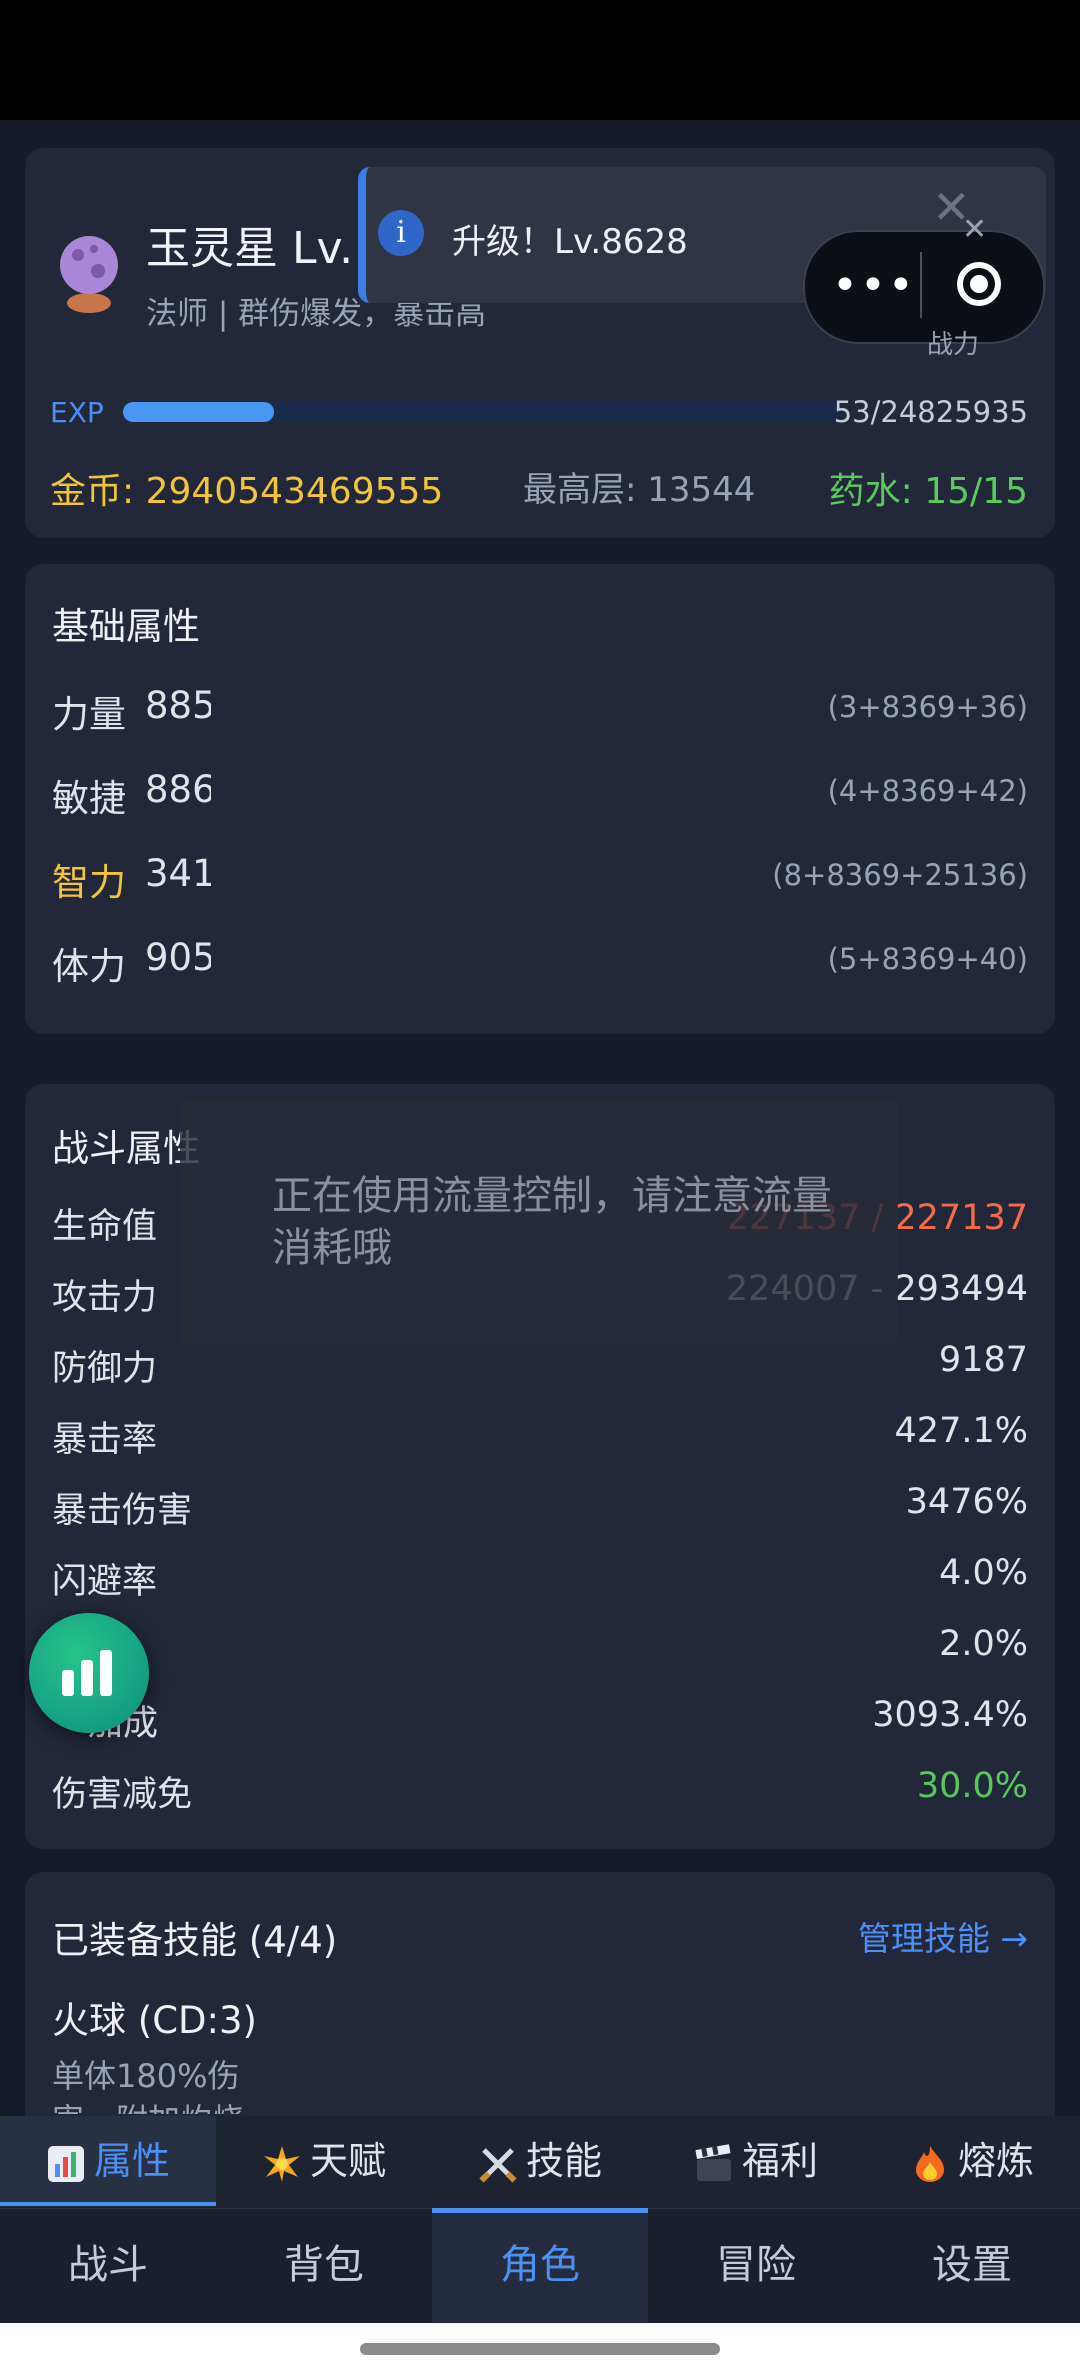 This screenshot has height=2376, width=1080. I want to click on nav-battle: 战斗, so click(108, 2265).